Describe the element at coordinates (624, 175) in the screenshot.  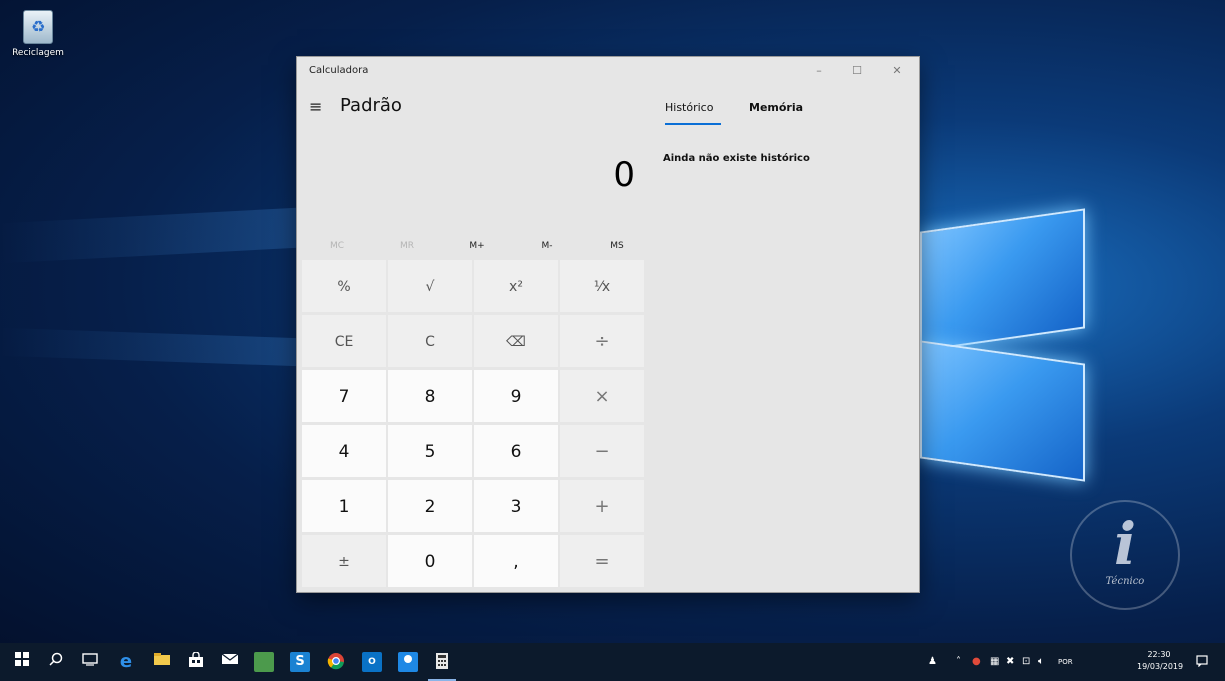
I see `result-display: 0` at that location.